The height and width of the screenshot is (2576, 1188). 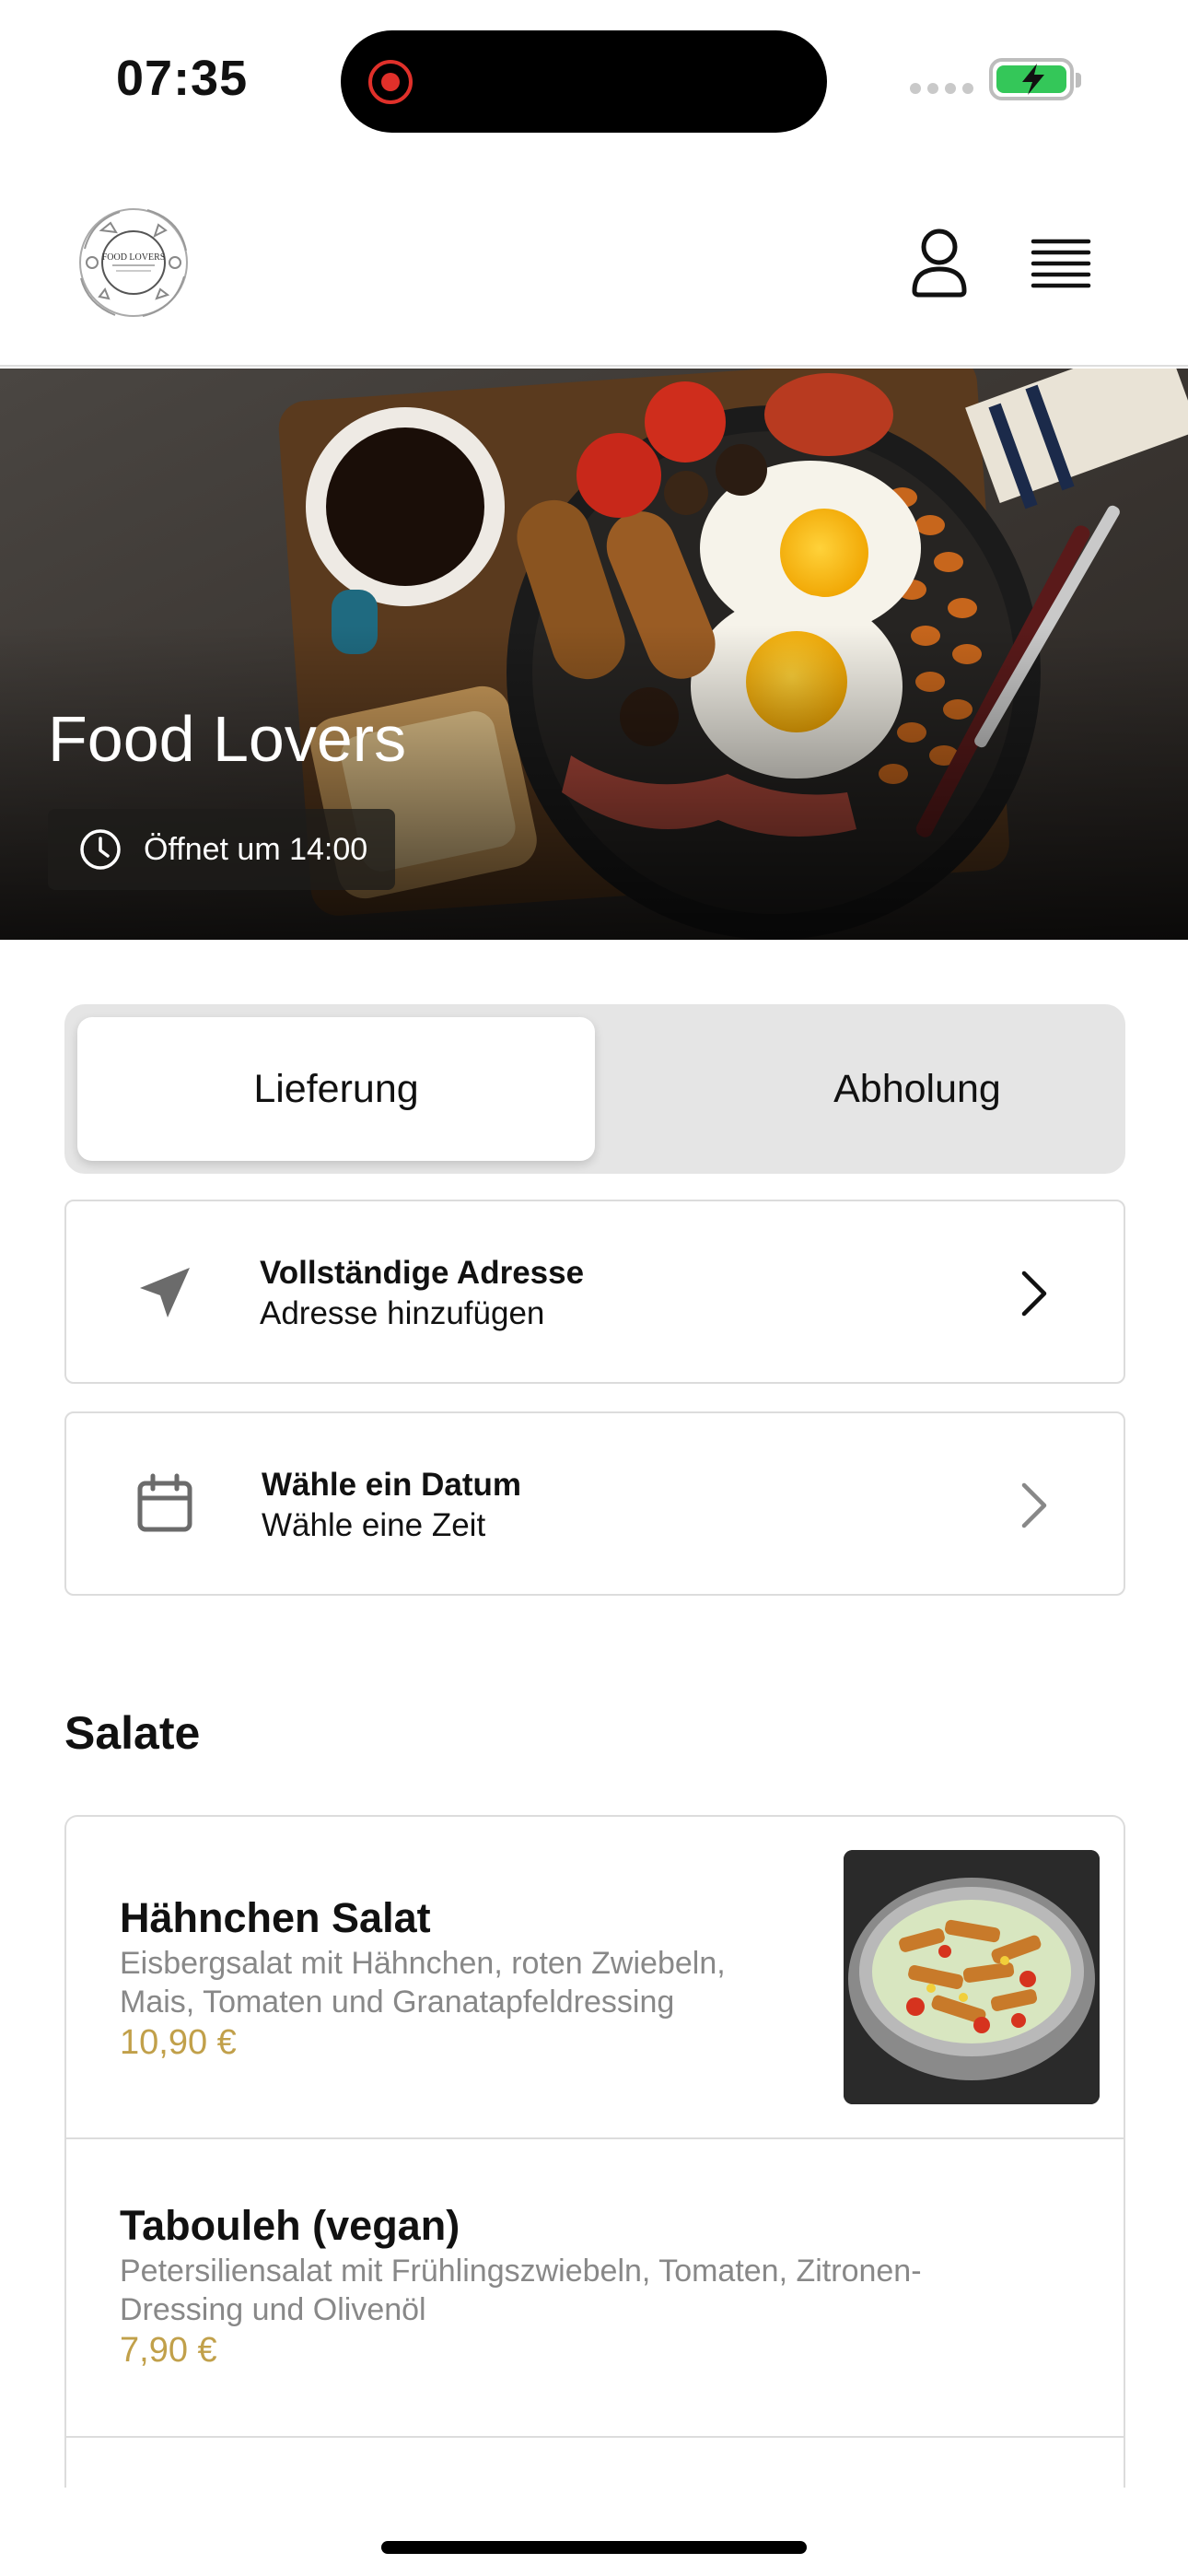 What do you see at coordinates (594, 1292) in the screenshot?
I see `address-selector: Vollständige Adresse Adresse hinzufügen` at bounding box center [594, 1292].